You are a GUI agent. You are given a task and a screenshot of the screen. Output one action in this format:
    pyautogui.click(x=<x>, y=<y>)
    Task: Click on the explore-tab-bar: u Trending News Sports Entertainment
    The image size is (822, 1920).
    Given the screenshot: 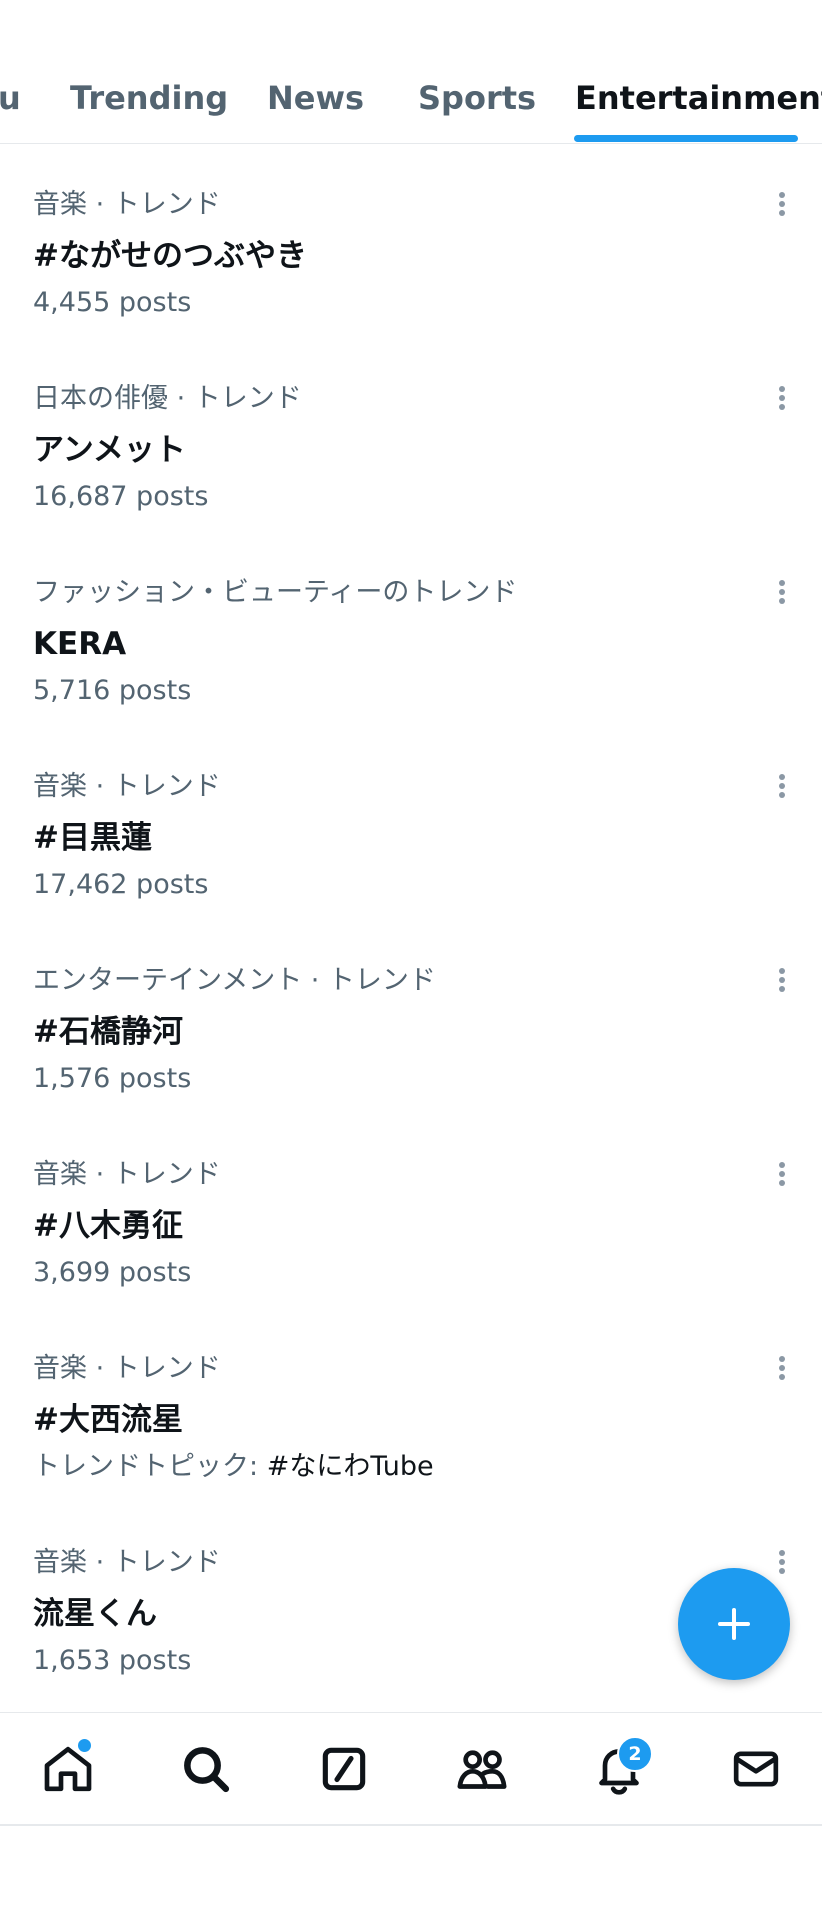 What is the action you would take?
    pyautogui.click(x=411, y=72)
    